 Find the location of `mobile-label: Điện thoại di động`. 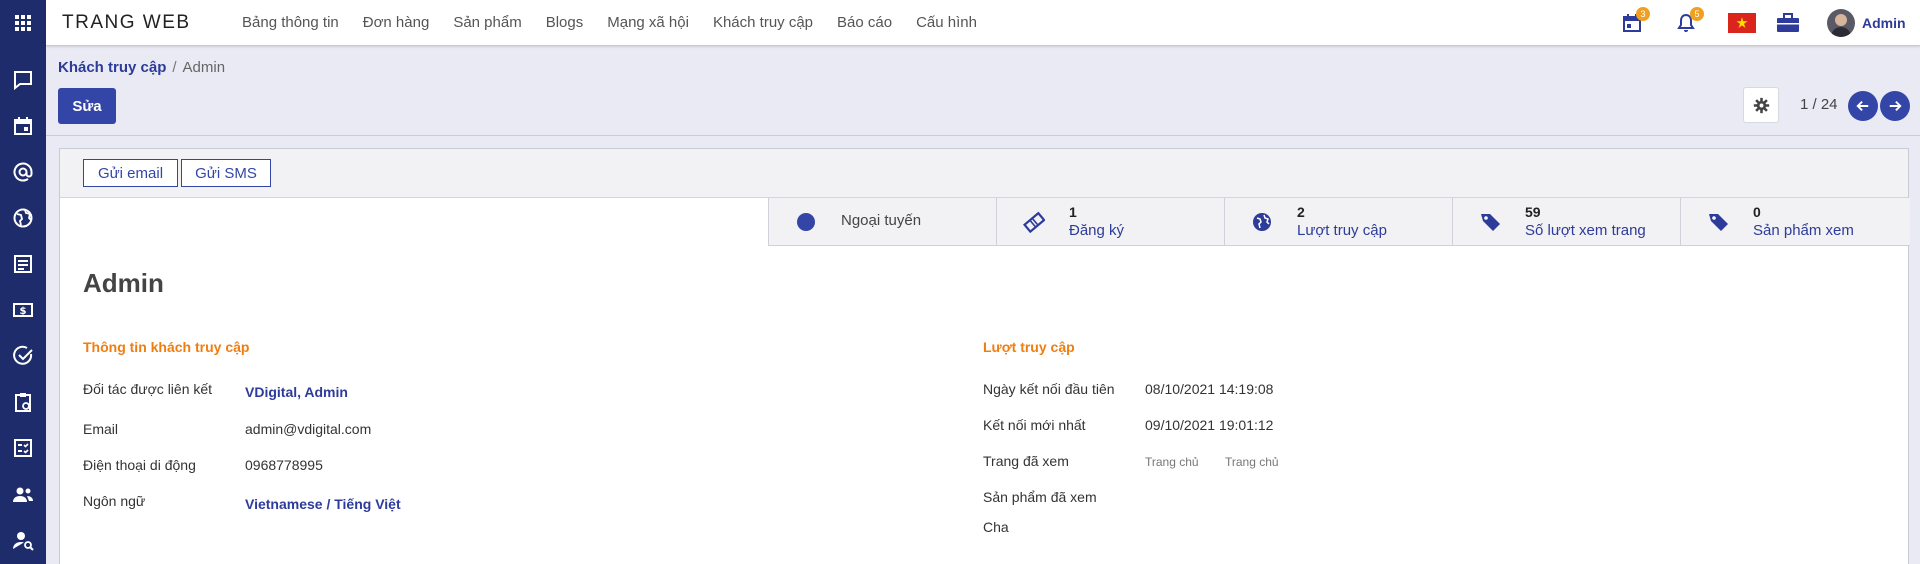

mobile-label: Điện thoại di động is located at coordinates (139, 465).